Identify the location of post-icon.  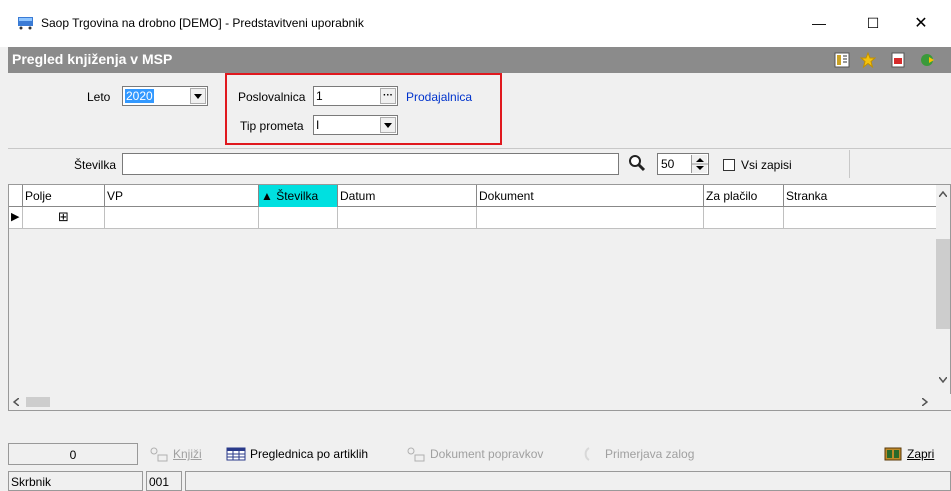
(159, 454).